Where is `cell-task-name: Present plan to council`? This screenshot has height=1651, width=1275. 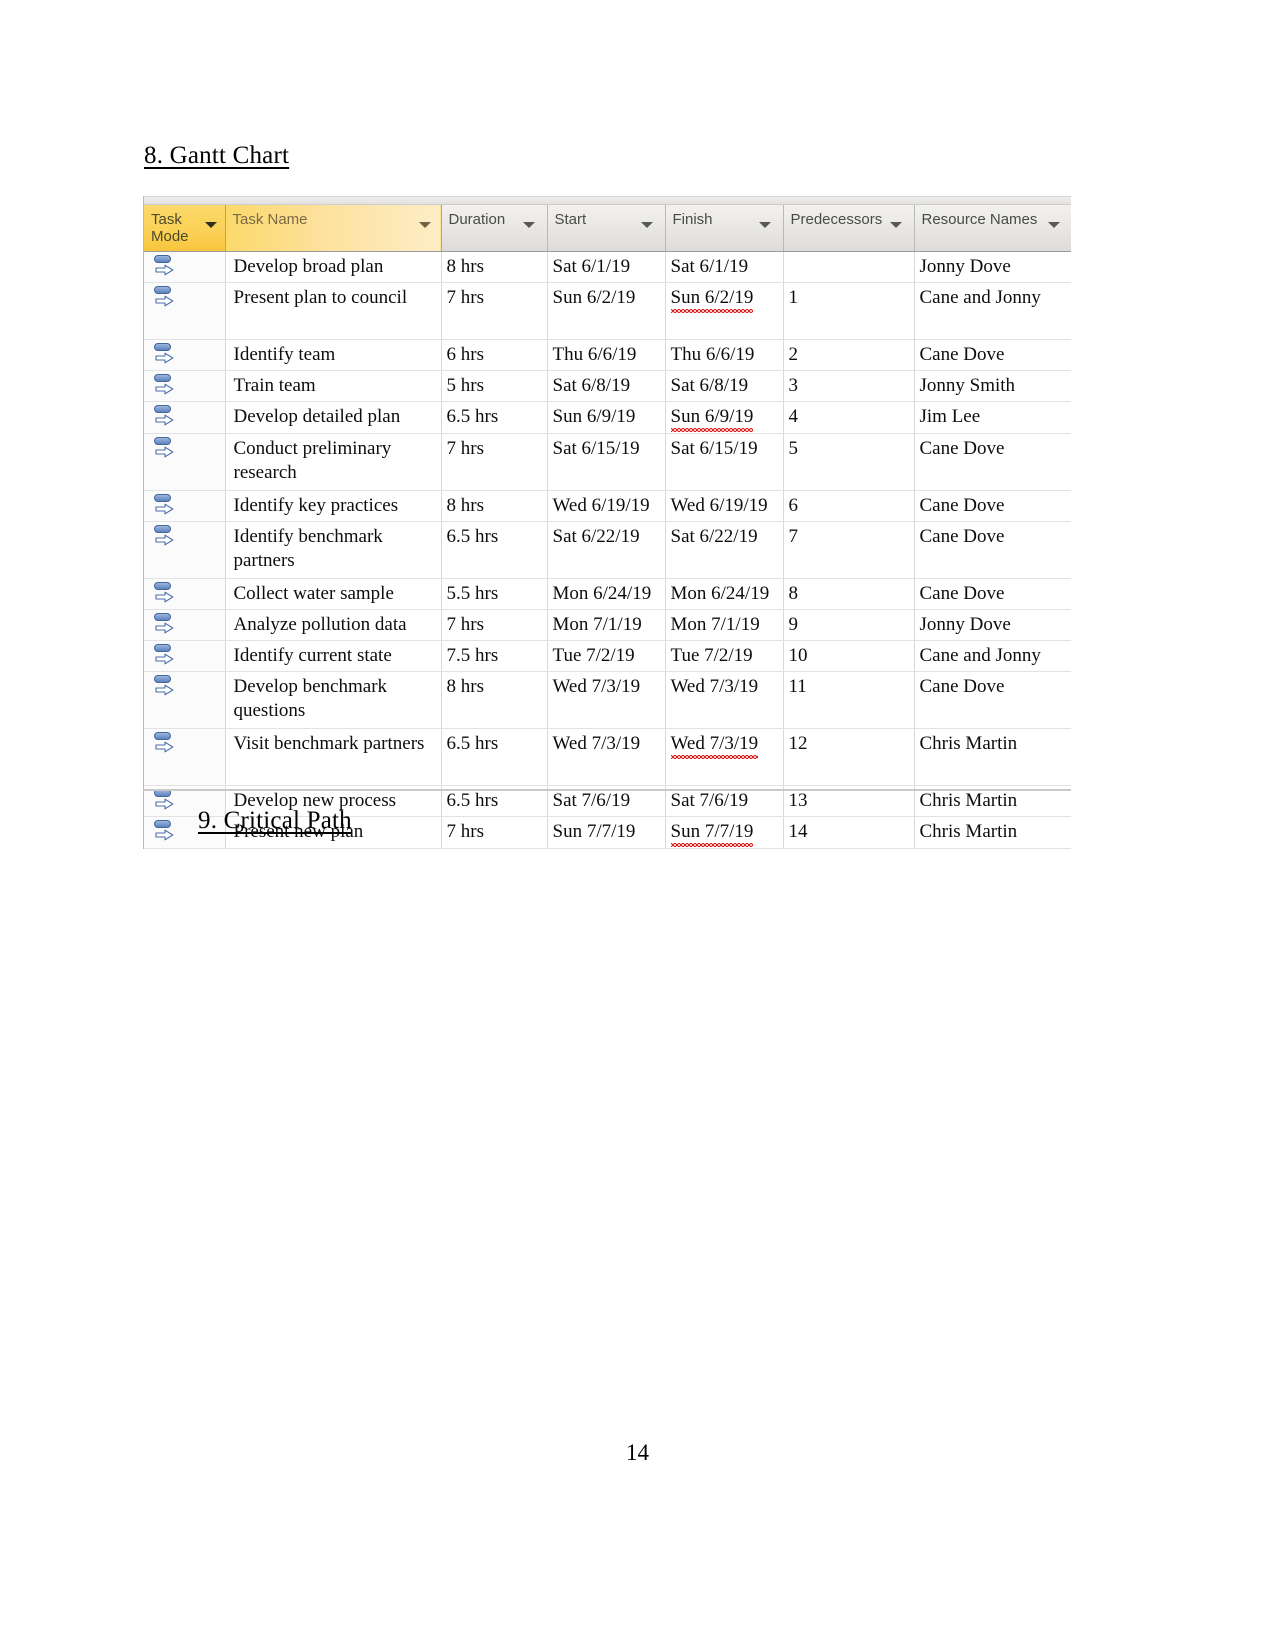 cell-task-name: Present plan to council is located at coordinates (333, 311).